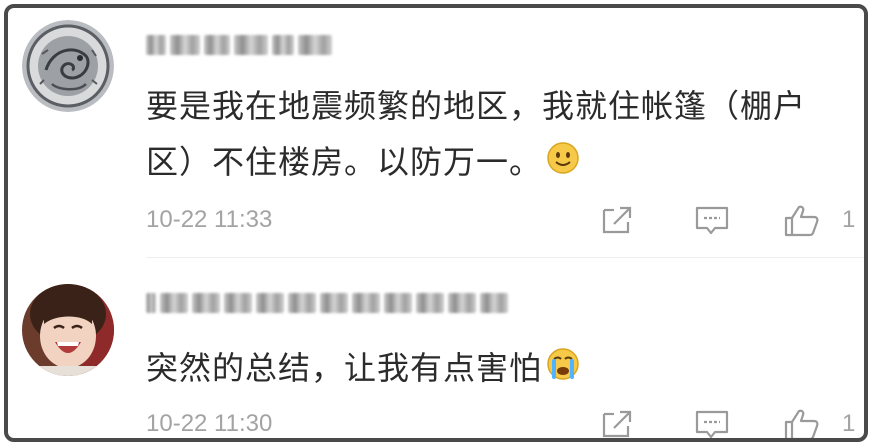 This screenshot has height=446, width=872. Describe the element at coordinates (209, 423) in the screenshot. I see `comment-time: 10-22 11:30` at that location.